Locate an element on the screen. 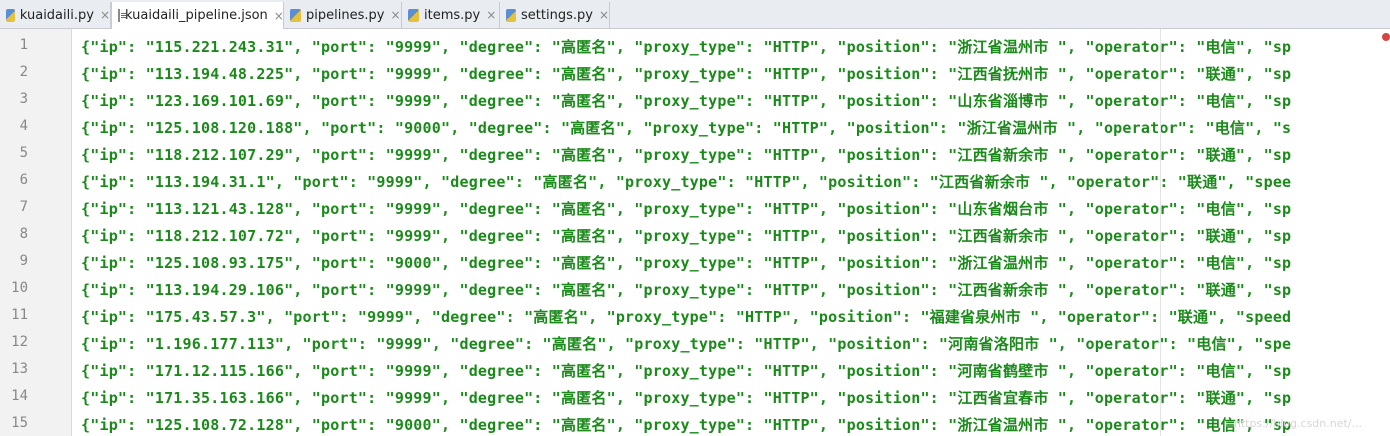 This screenshot has height=436, width=1390. line-number: 10 is located at coordinates (19, 288).